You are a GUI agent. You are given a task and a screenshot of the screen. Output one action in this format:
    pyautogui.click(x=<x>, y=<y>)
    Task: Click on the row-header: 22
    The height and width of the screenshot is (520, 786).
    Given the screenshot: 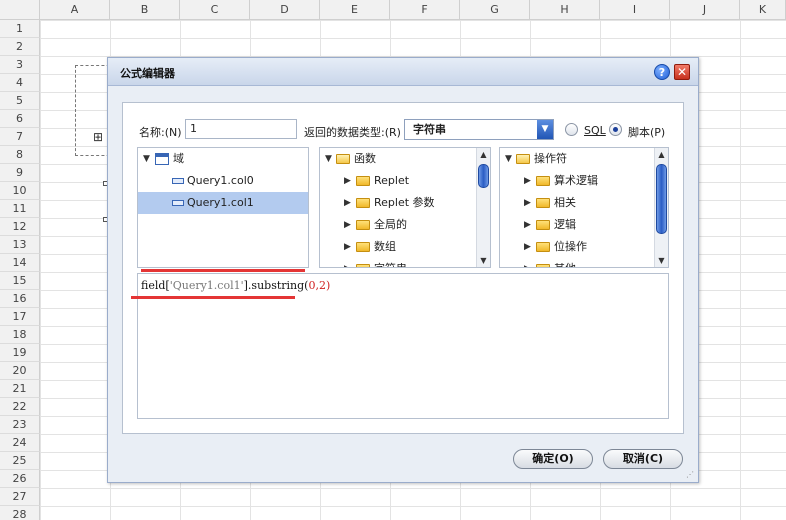 What is the action you would take?
    pyautogui.click(x=20, y=407)
    